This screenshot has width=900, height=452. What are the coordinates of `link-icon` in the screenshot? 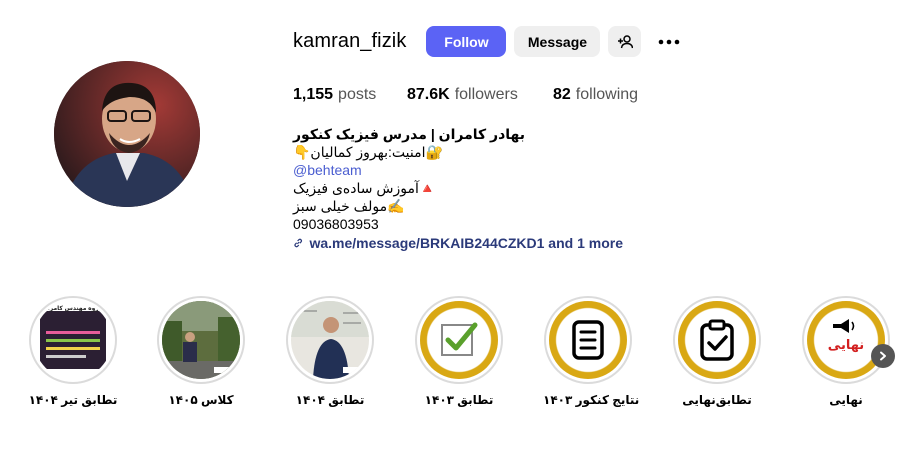 It's located at (298, 243).